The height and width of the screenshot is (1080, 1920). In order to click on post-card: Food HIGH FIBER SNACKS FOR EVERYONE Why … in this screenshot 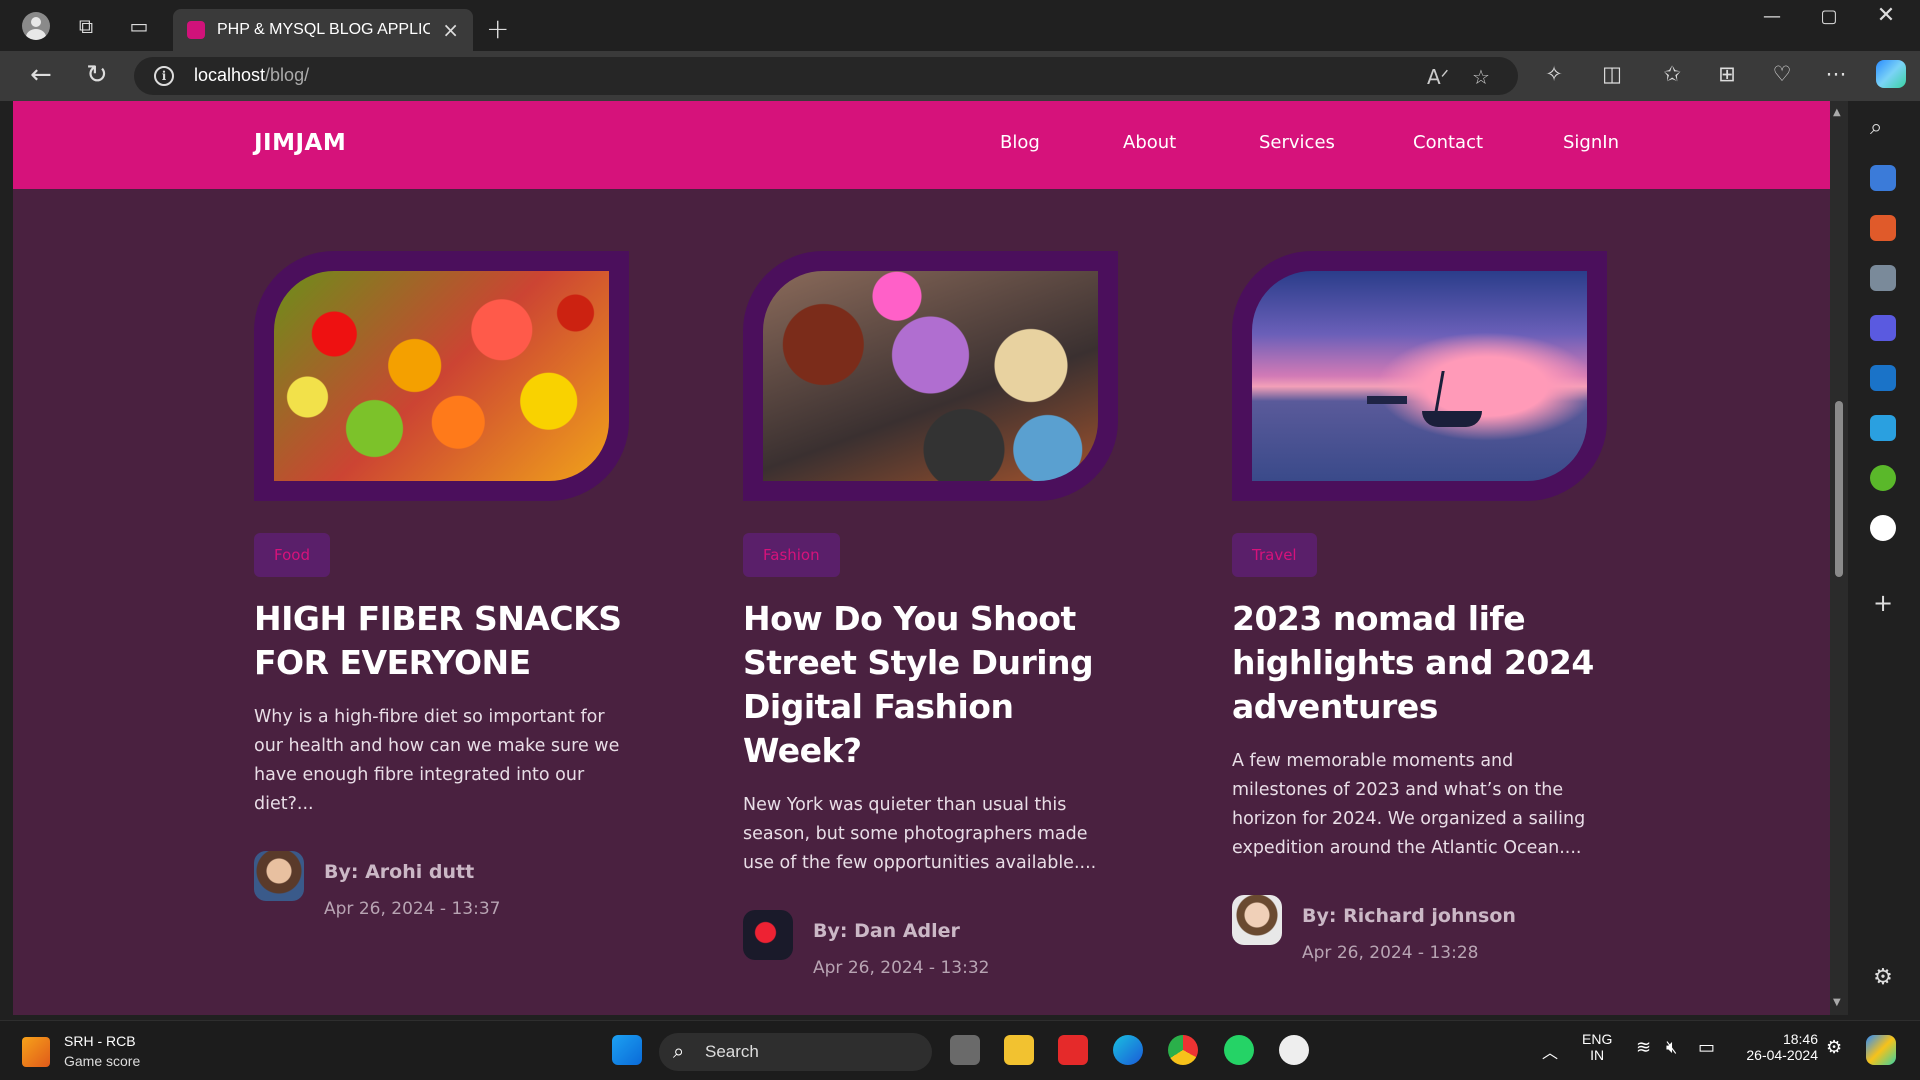, I will do `click(444, 586)`.